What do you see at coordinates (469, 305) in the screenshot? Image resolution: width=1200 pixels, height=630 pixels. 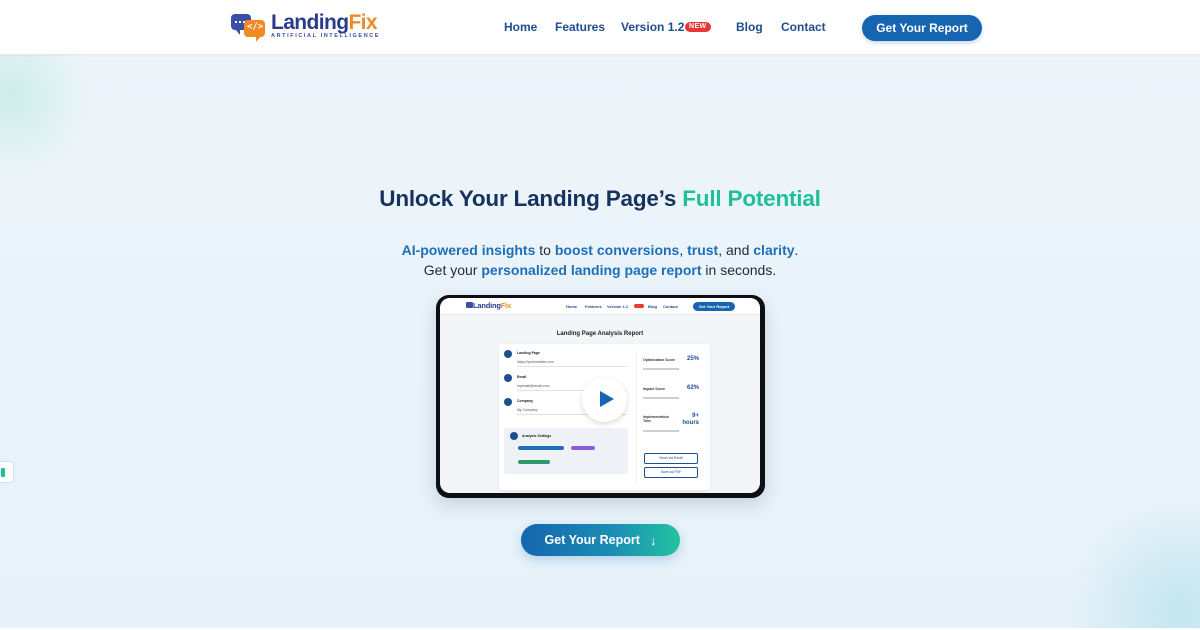 I see `preview-logo-icon` at bounding box center [469, 305].